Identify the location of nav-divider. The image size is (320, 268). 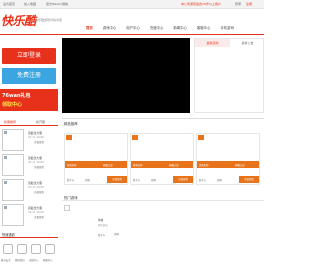
(132, 34).